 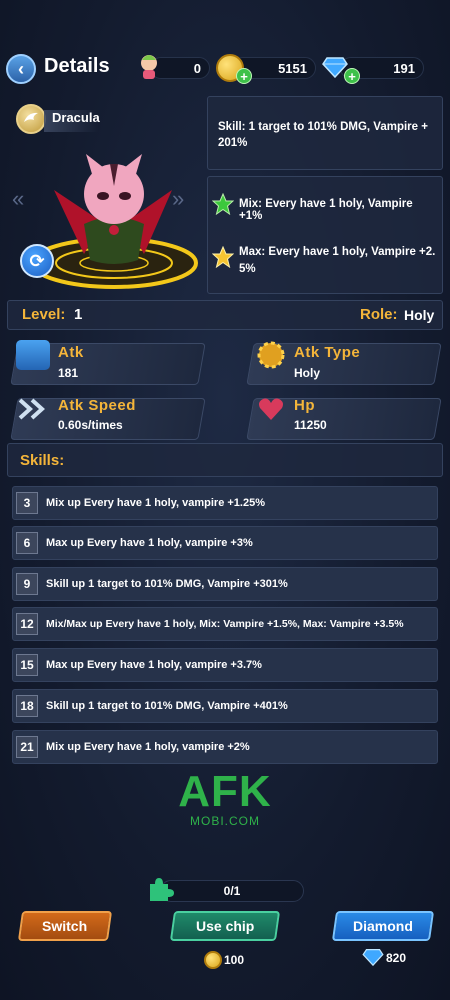 I want to click on skill-level: 9, so click(x=27, y=584).